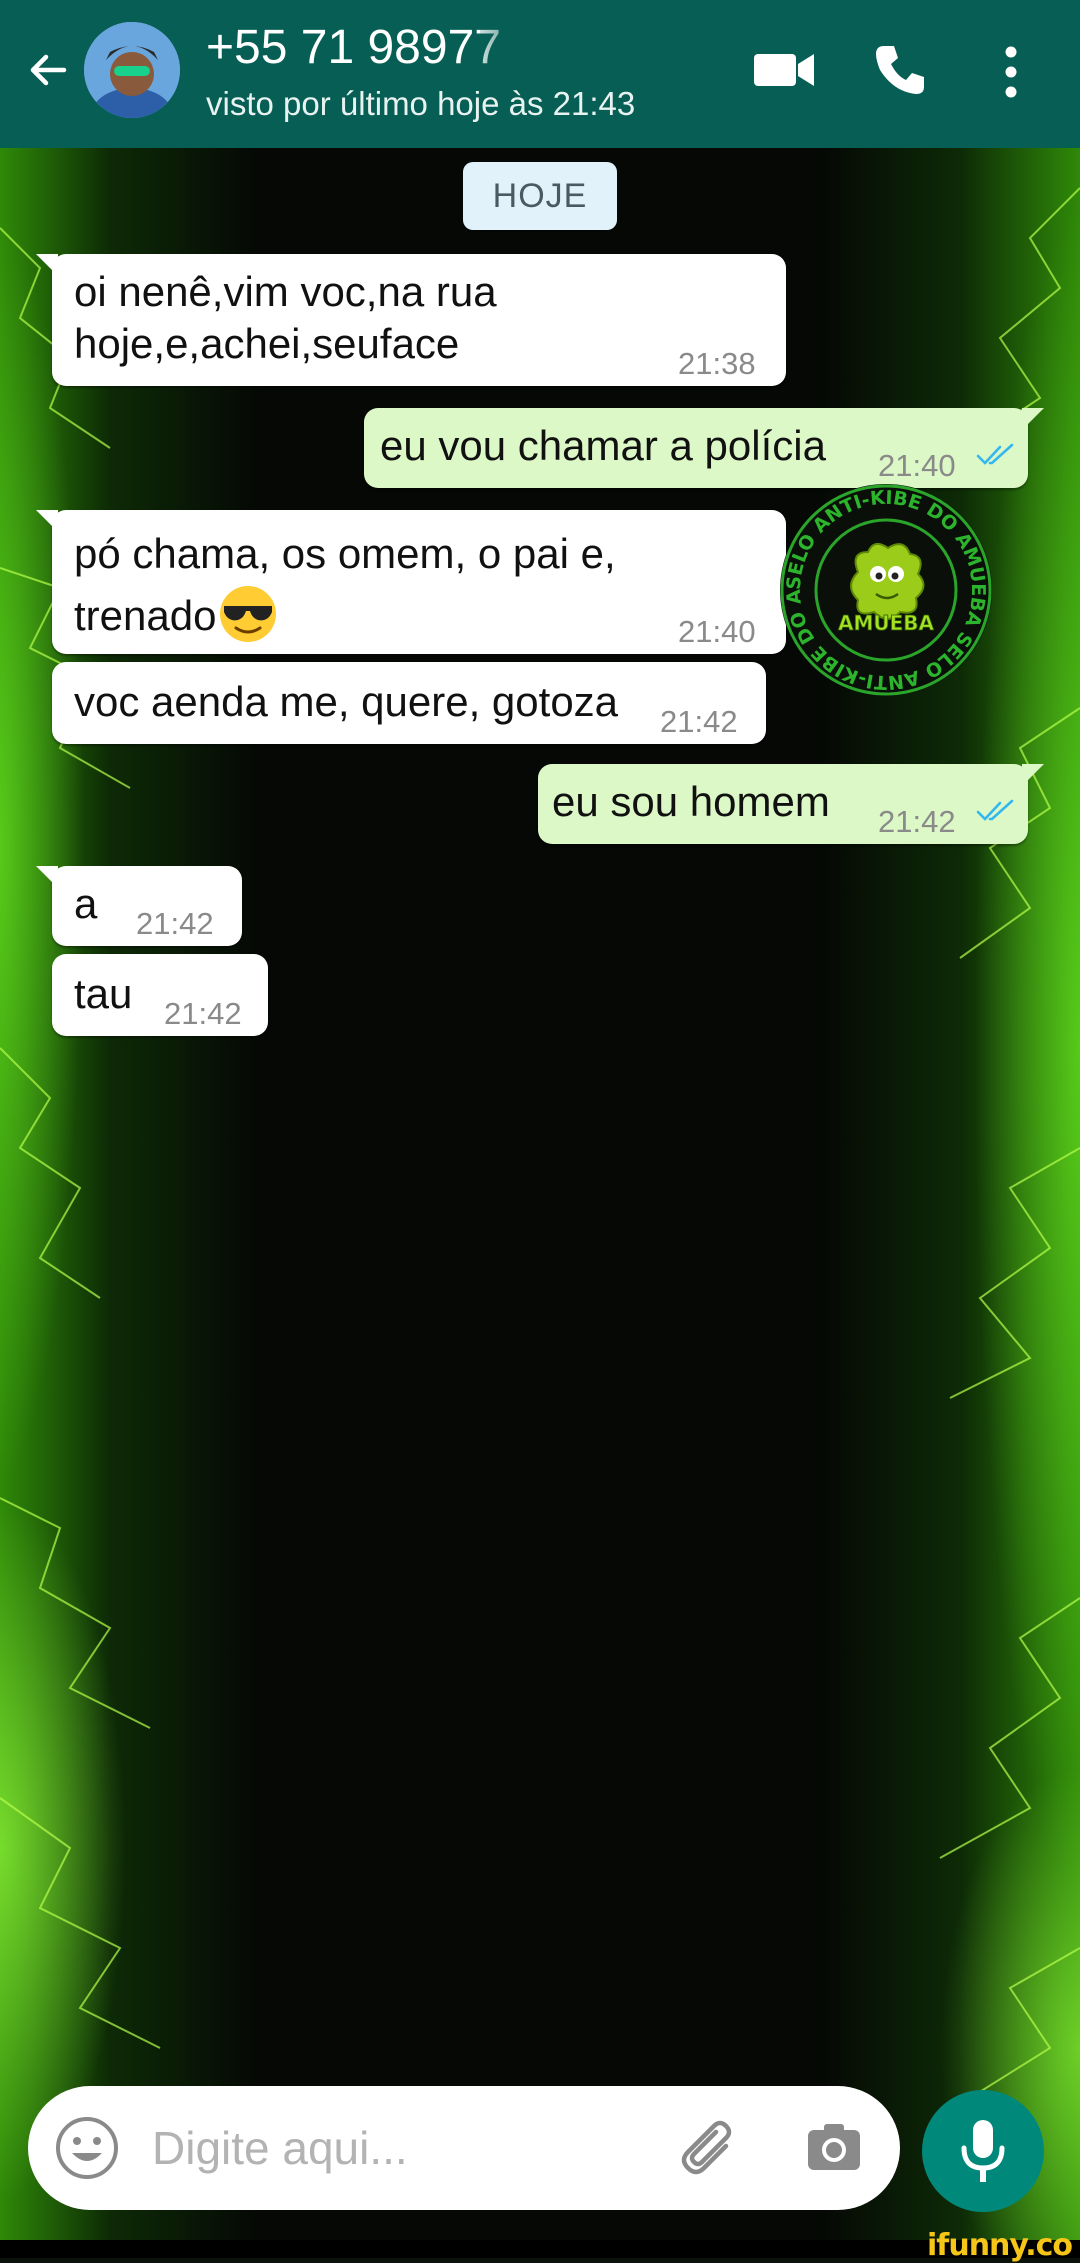 This screenshot has height=2263, width=1080. What do you see at coordinates (540, 196) in the screenshot?
I see `date-chip: HOJE` at bounding box center [540, 196].